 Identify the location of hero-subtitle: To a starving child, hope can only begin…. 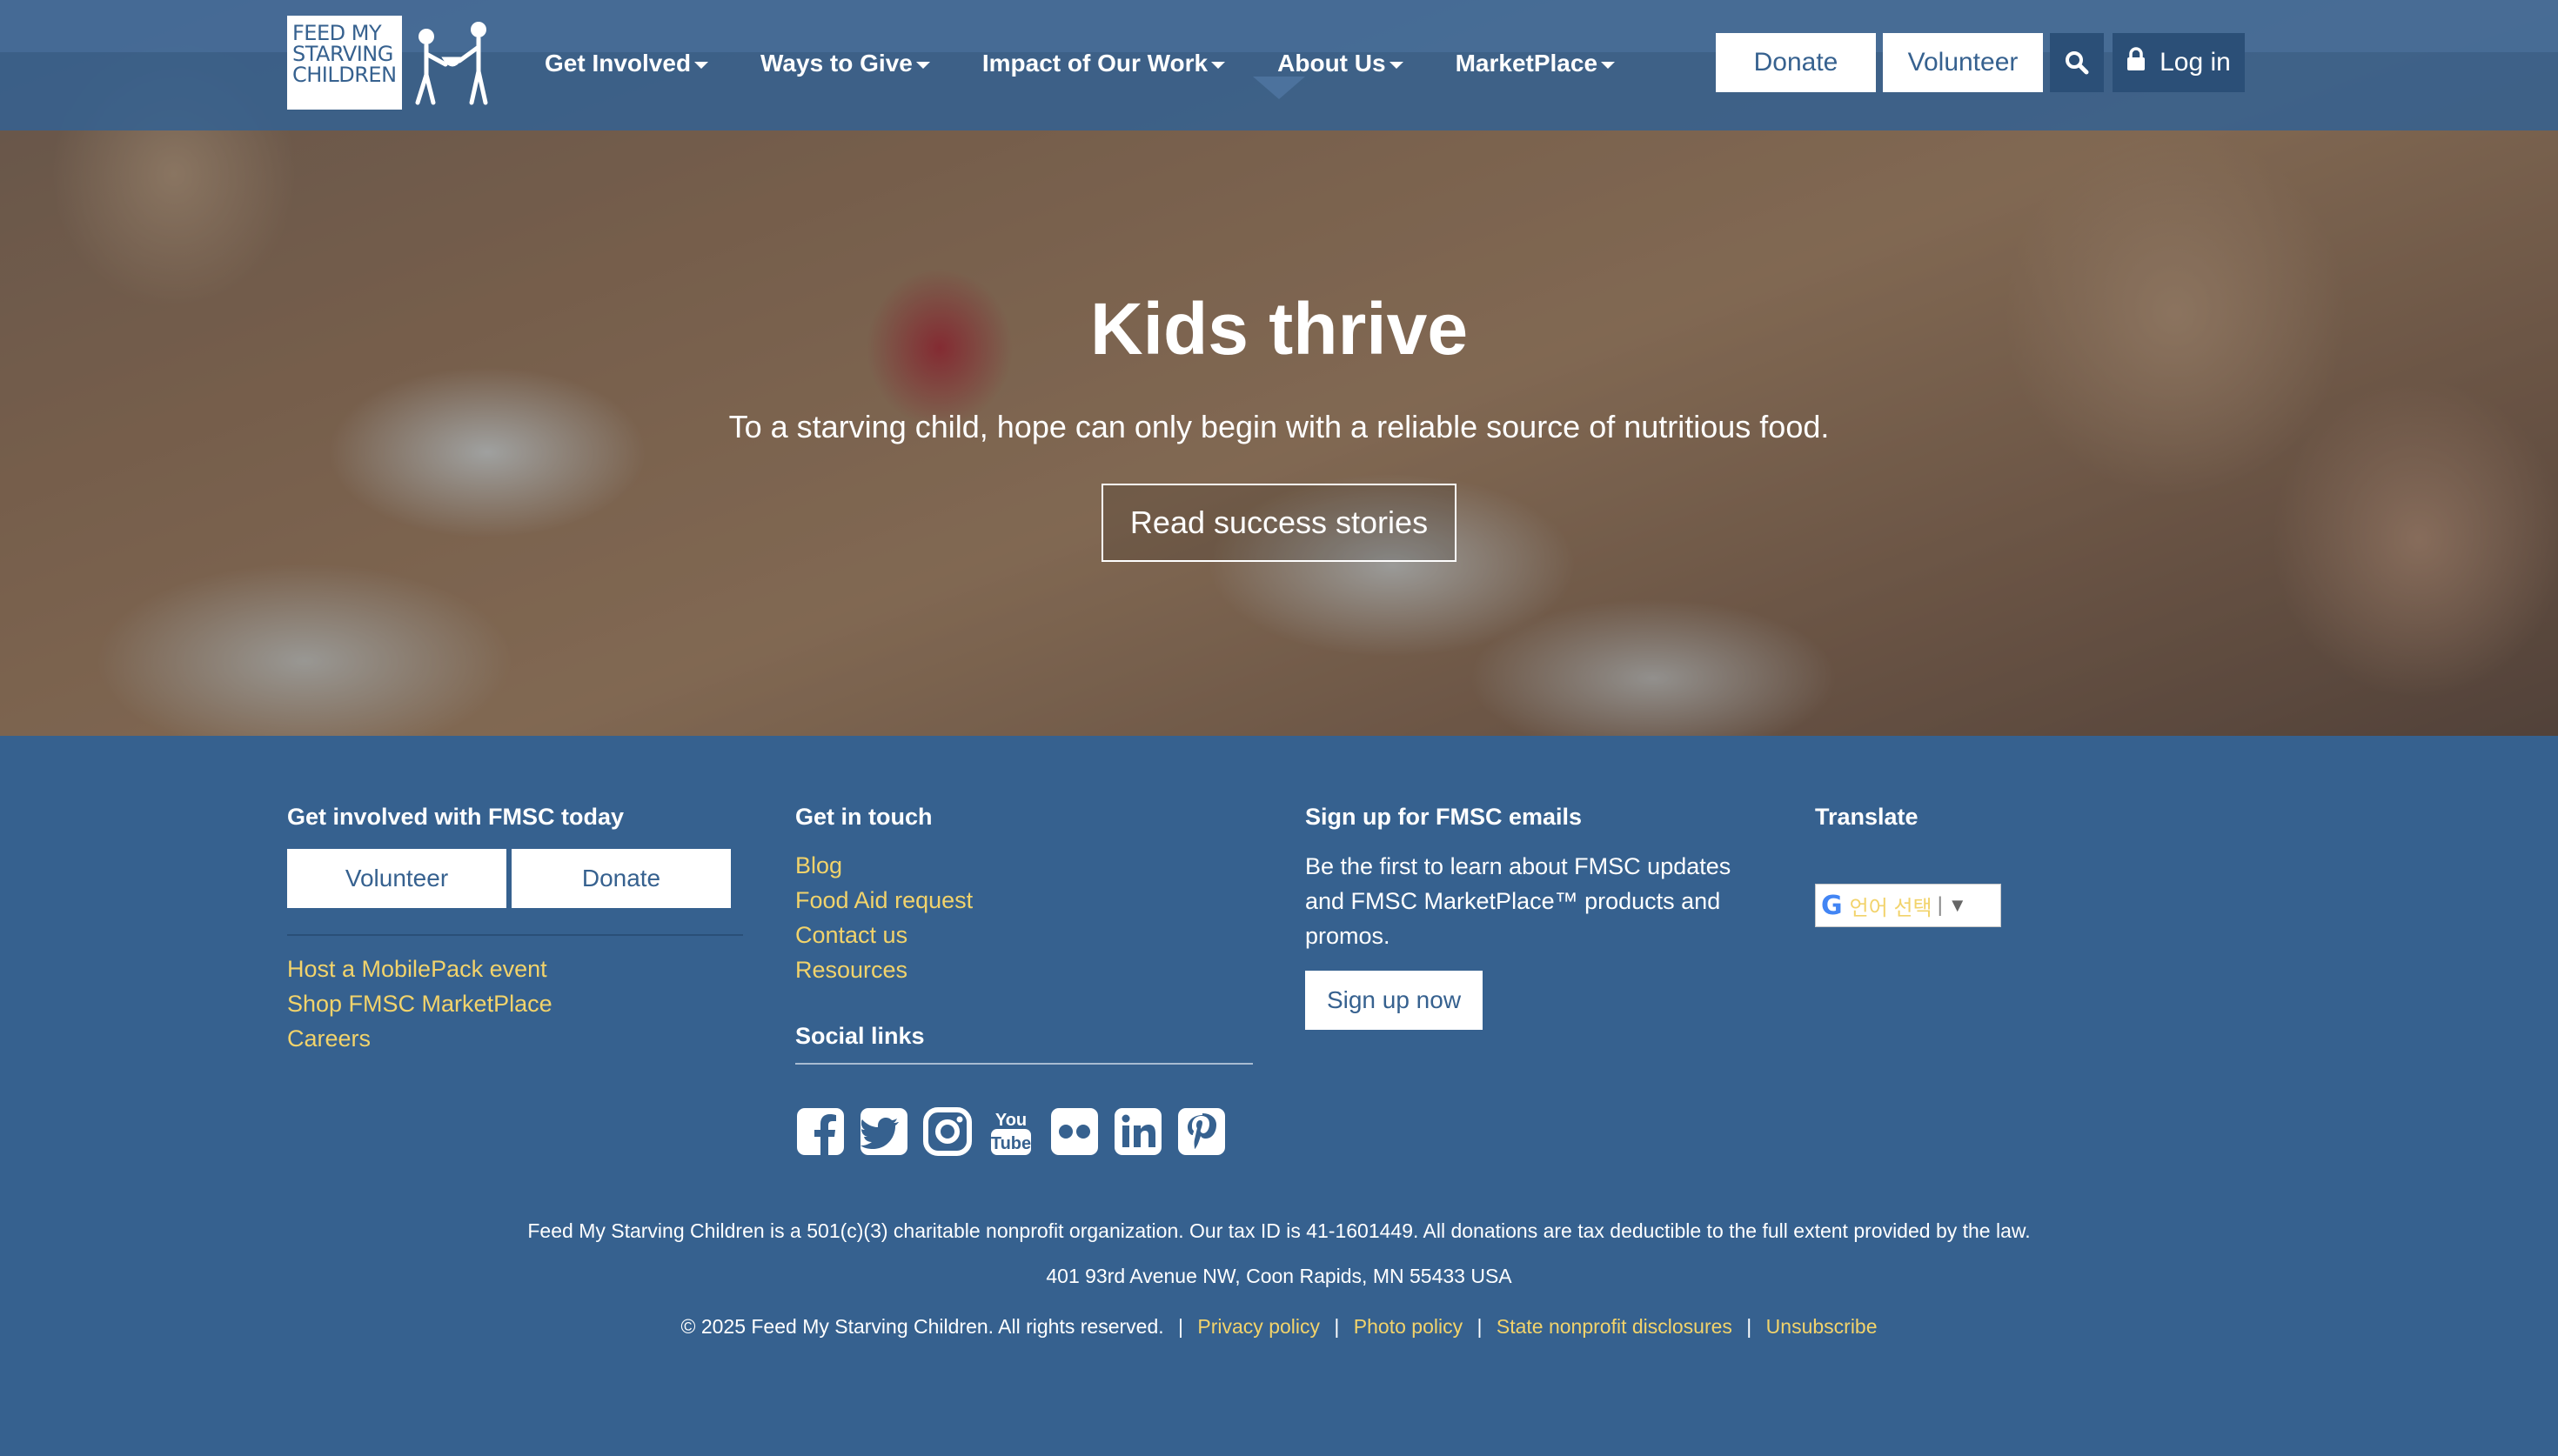
(1279, 426).